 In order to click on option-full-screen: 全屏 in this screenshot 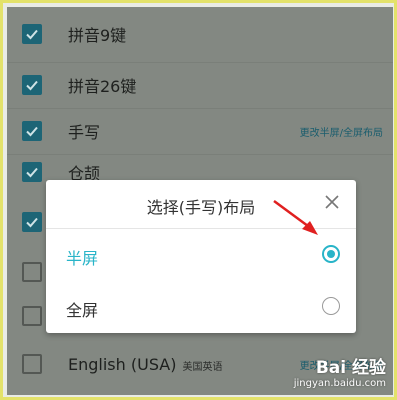, I will do `click(201, 307)`.